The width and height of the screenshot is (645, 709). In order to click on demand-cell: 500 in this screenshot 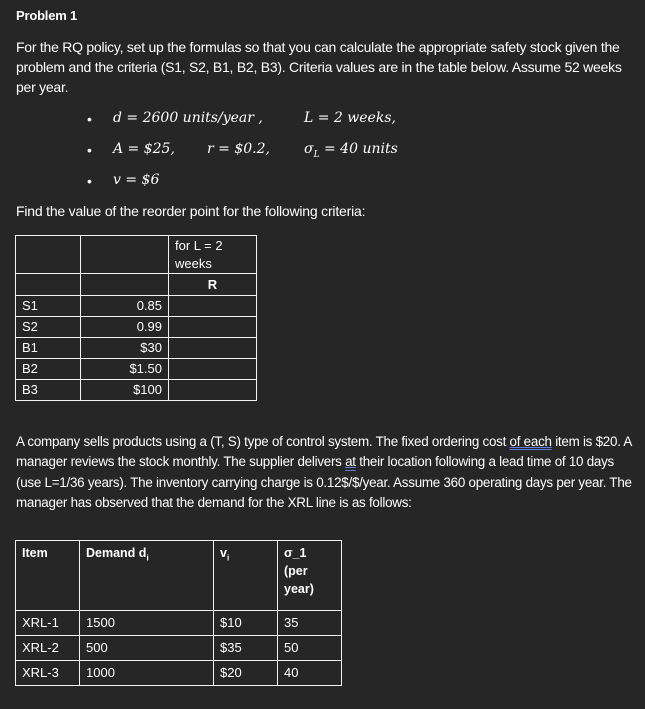, I will do `click(146, 648)`.